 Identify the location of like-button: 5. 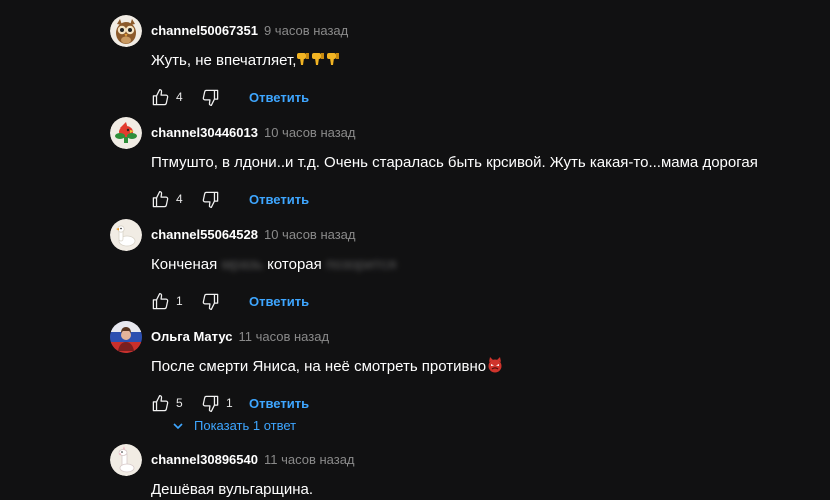
(176, 403).